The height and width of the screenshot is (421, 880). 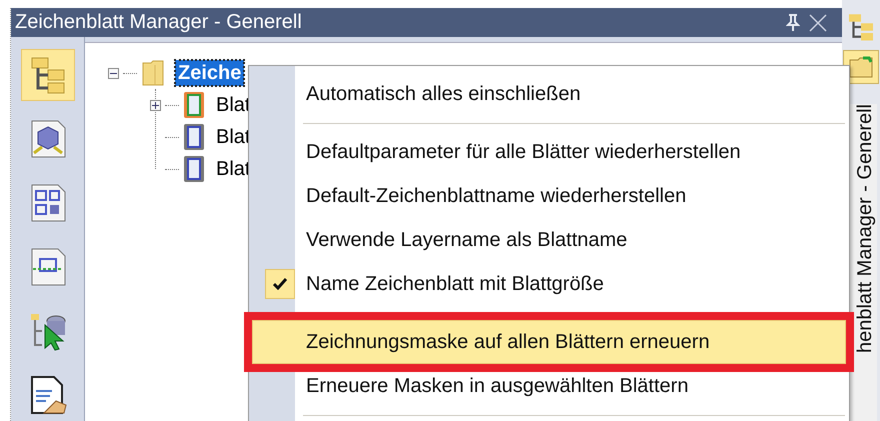 I want to click on tree-item: Zeiche, so click(x=209, y=73).